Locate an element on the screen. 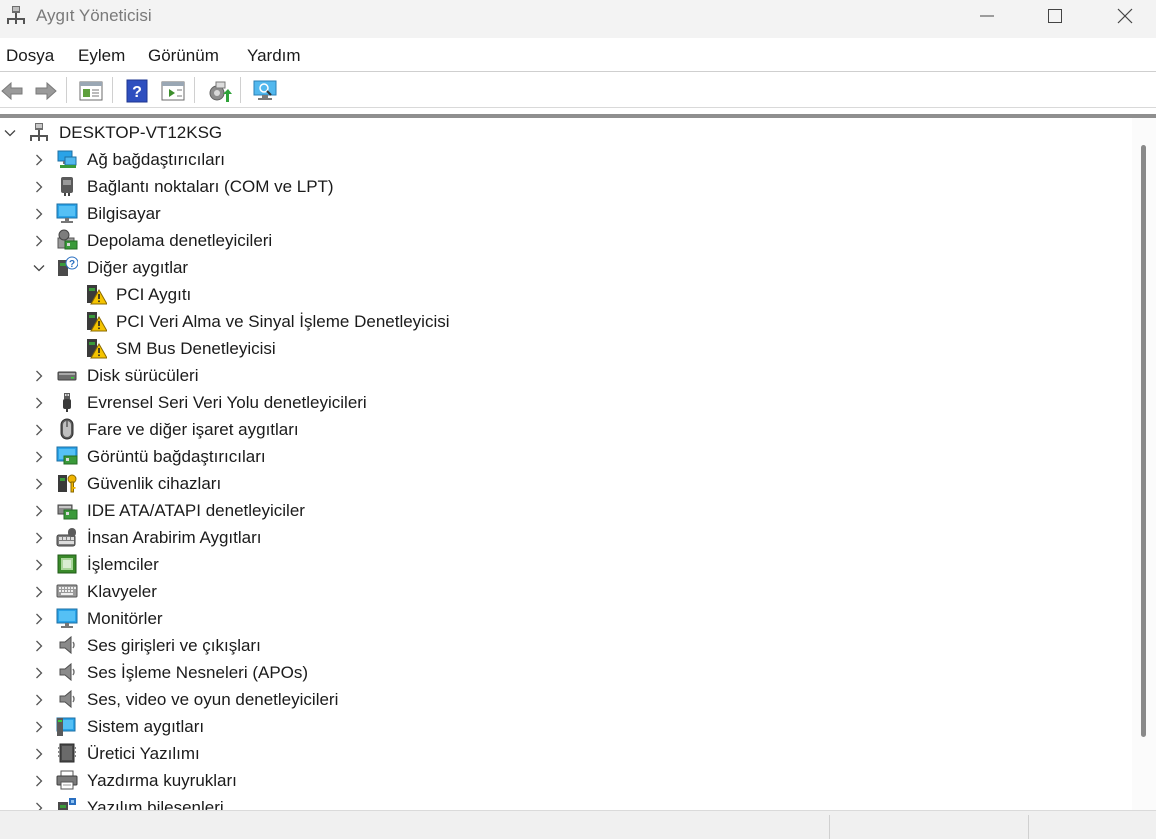 This screenshot has width=1156, height=839. properties-icon is located at coordinates (91, 91).